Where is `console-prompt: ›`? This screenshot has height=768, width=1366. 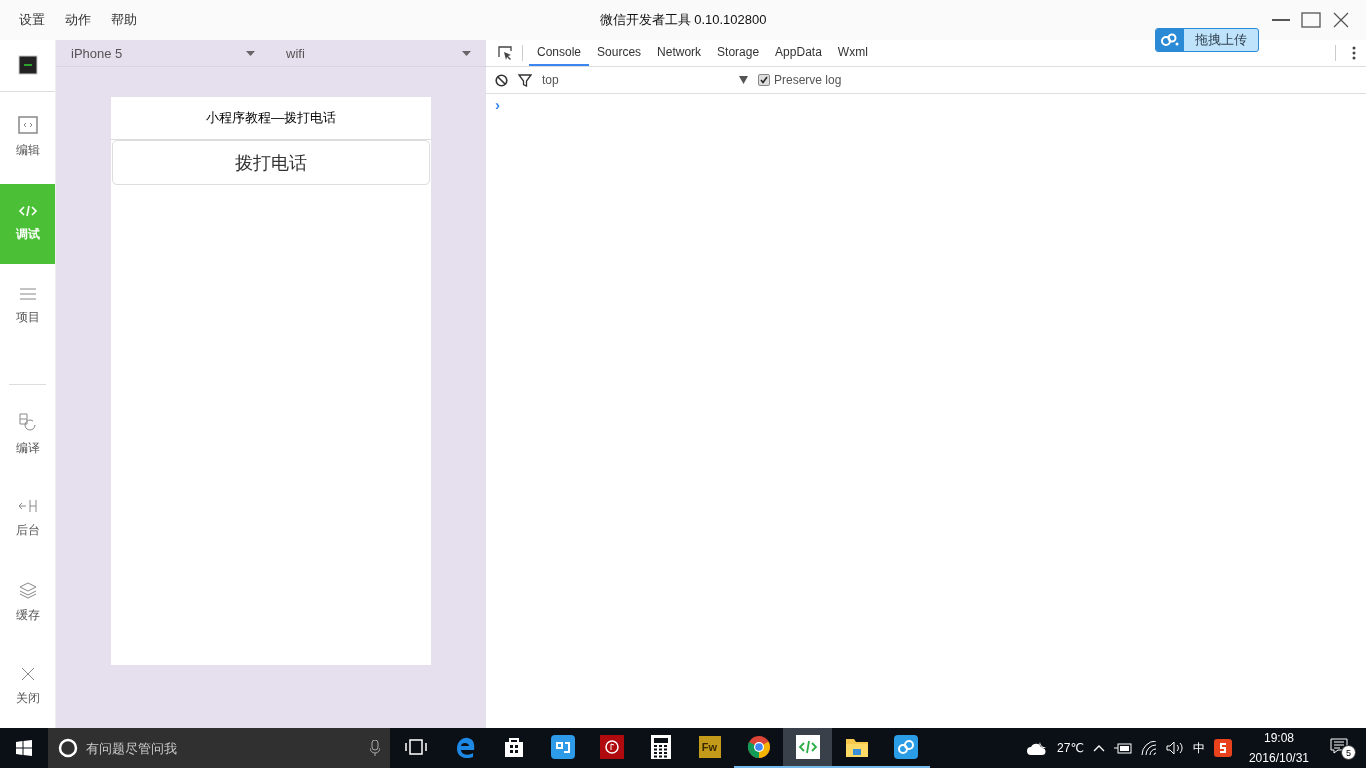 console-prompt: › is located at coordinates (497, 104).